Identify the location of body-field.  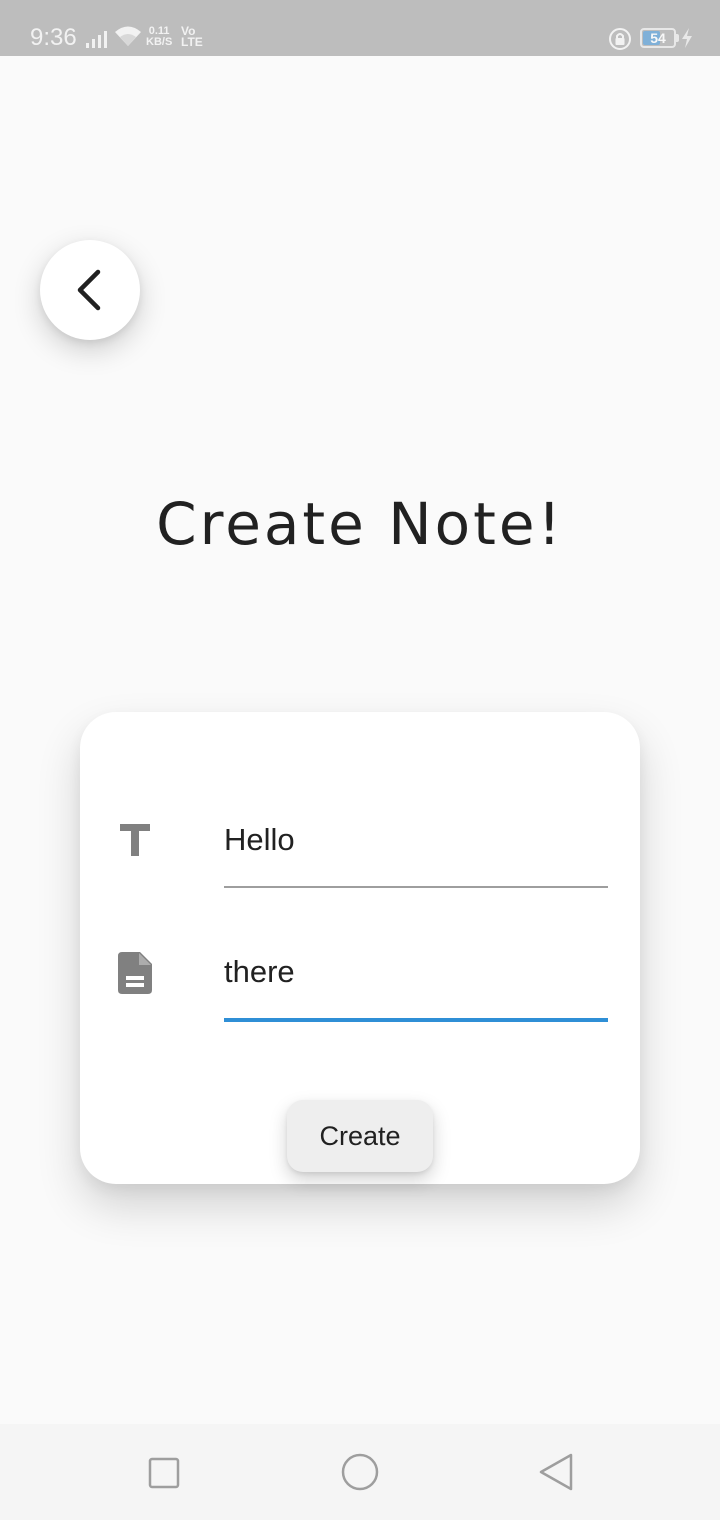
(416, 985).